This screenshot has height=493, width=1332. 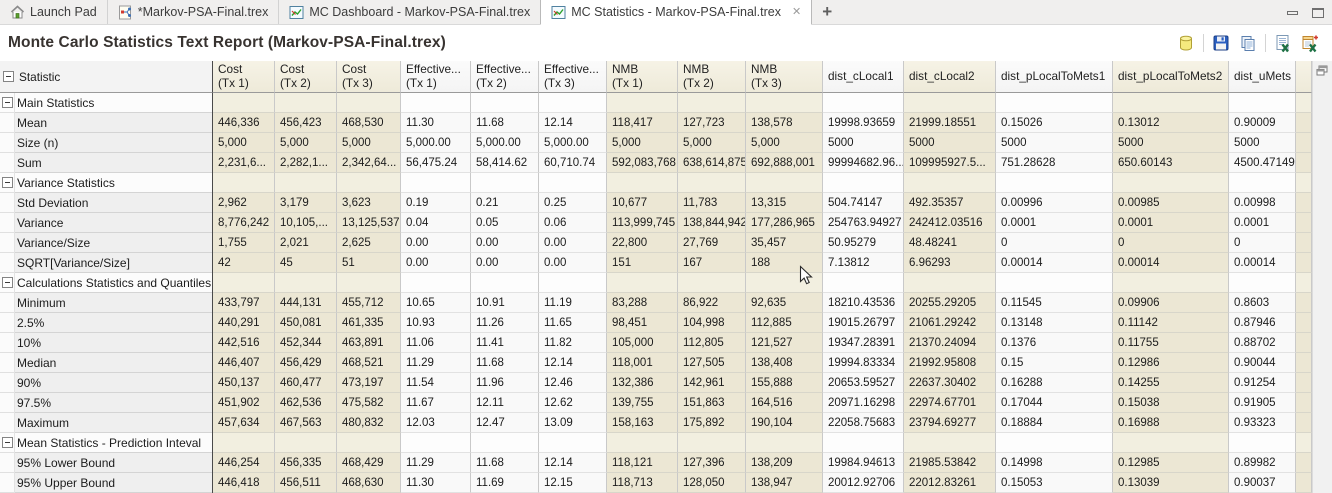 I want to click on column-header-dist-clocal1: dist_cLocal1, so click(x=863, y=77).